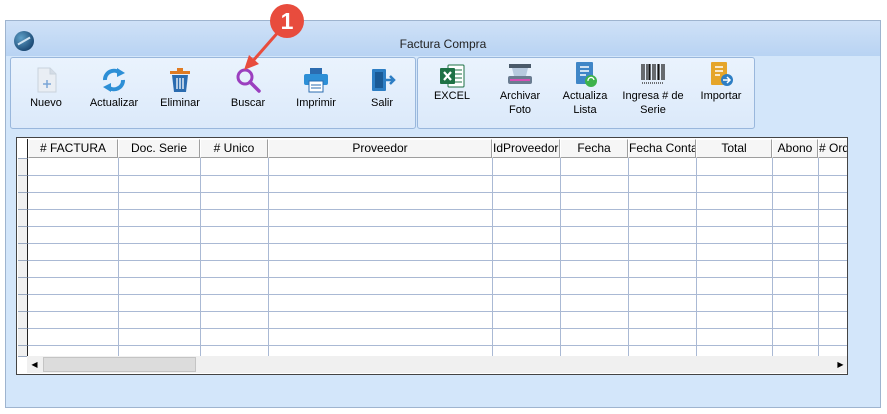 This screenshot has height=414, width=887. Describe the element at coordinates (734, 148) in the screenshot. I see `column-header-total: Total` at that location.